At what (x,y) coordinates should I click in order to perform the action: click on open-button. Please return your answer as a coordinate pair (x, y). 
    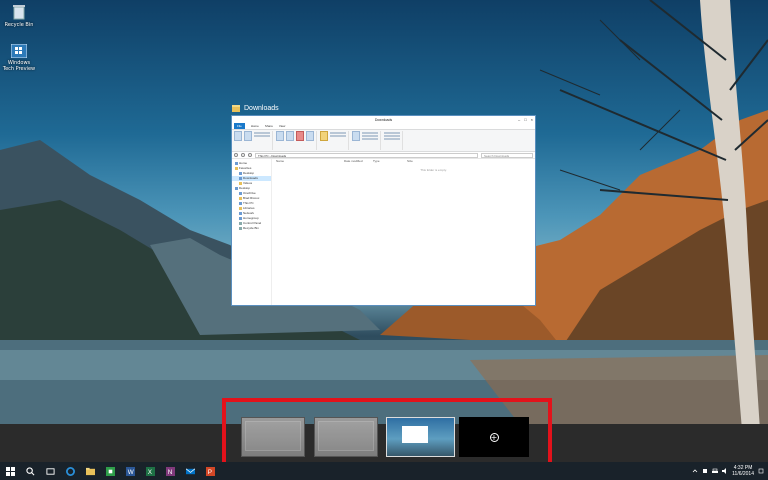
    Looking at the image, I should click on (370, 133).